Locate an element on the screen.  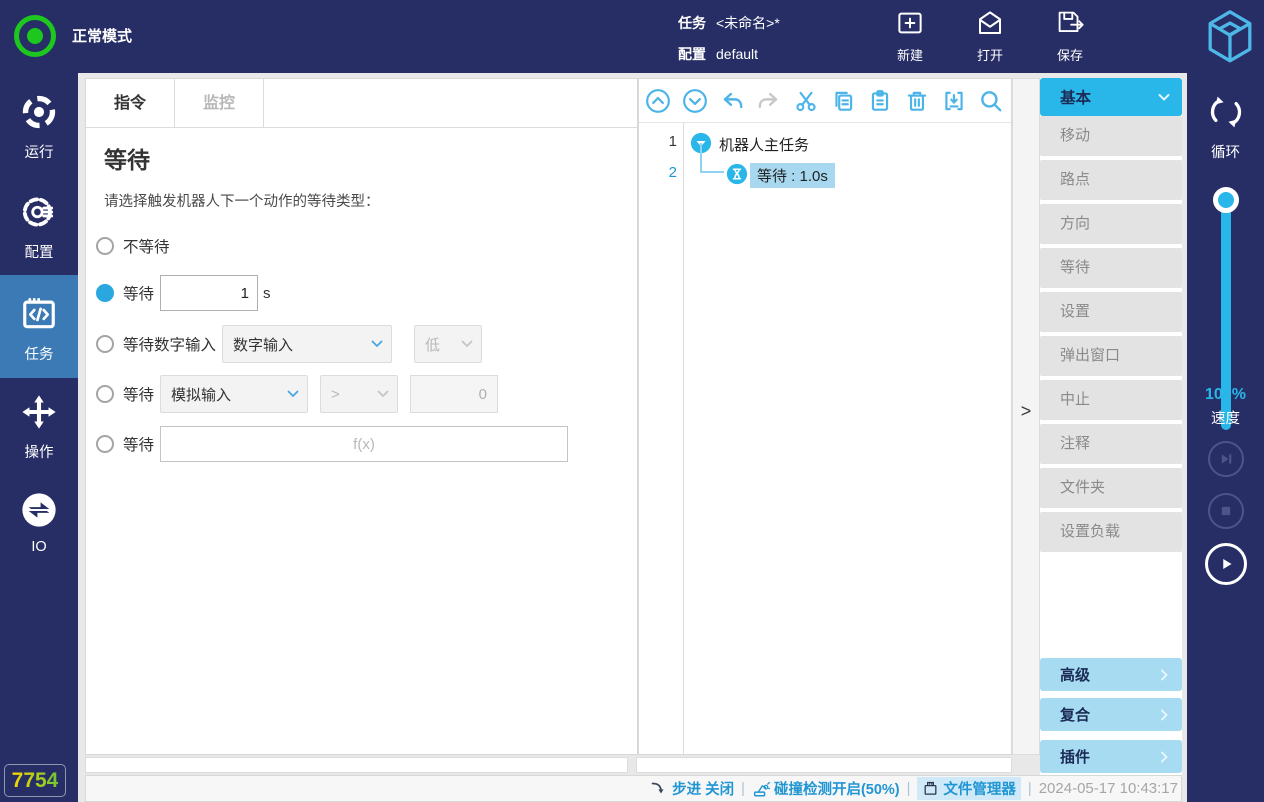
undo-icon is located at coordinates (732, 101).